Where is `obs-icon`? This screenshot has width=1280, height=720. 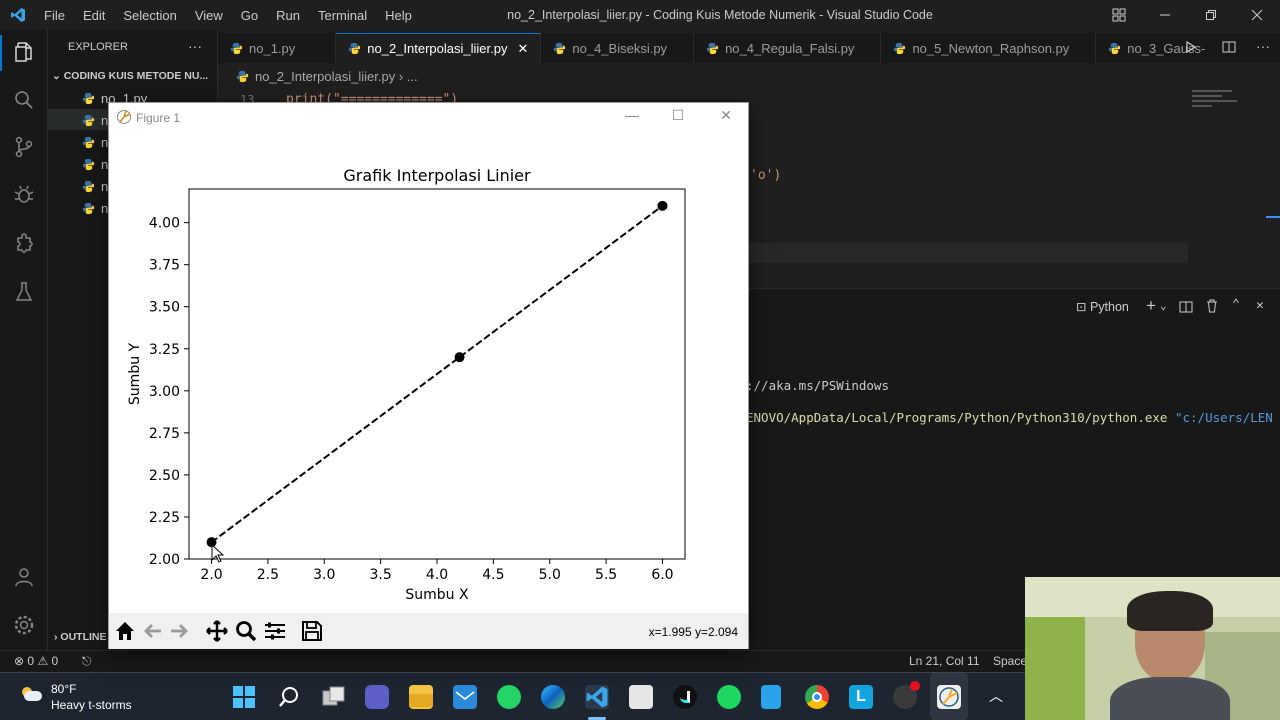
obs-icon is located at coordinates (906, 695).